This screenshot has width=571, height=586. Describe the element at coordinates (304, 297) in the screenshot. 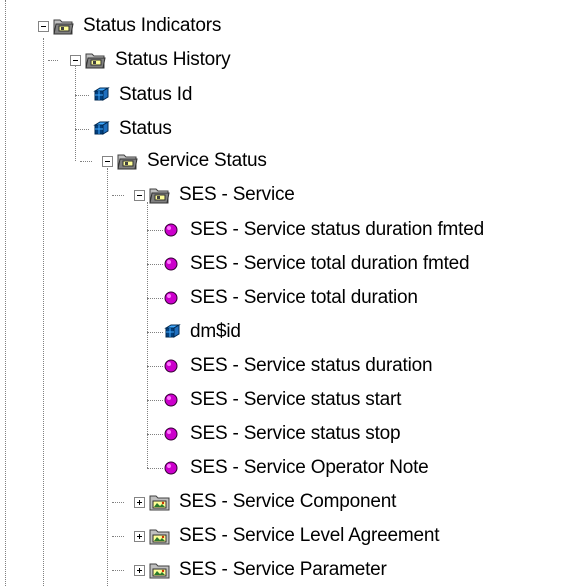

I see `tree-node-label: SES - Service total duration` at that location.